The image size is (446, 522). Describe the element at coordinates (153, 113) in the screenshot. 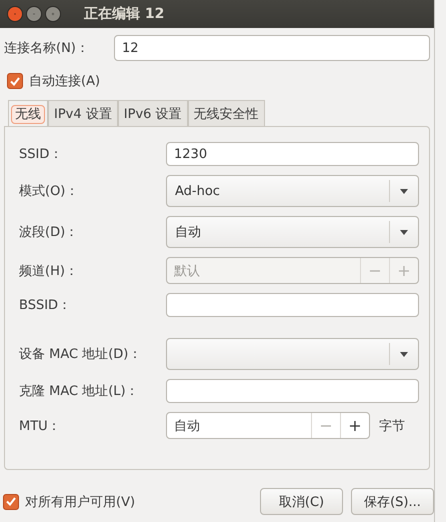

I see `tab: IPv6 设置` at that location.